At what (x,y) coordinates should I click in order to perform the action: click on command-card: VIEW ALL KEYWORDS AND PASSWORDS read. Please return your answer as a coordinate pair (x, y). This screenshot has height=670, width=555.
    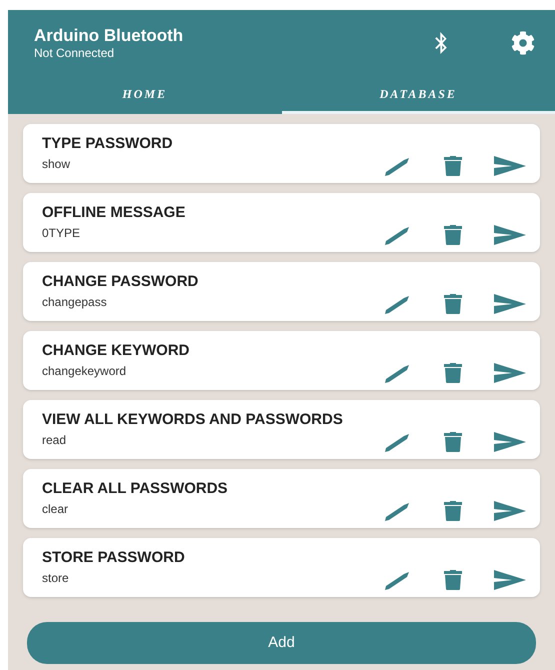
    Looking at the image, I should click on (281, 429).